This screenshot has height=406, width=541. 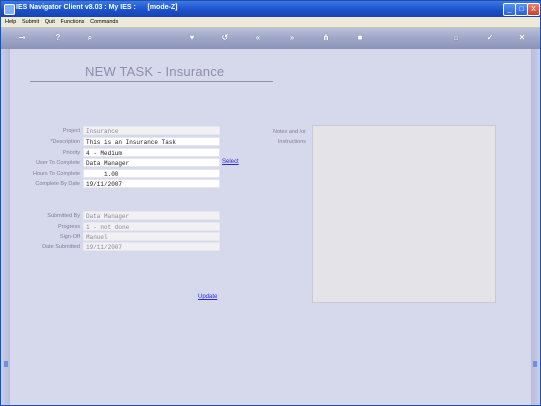 I want to click on title-divider, so click(x=151, y=81).